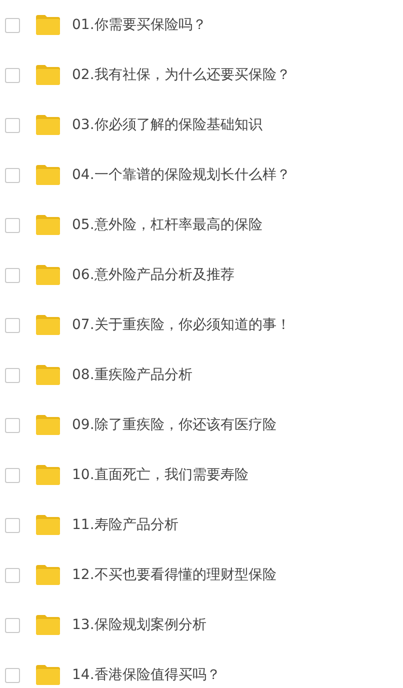 The width and height of the screenshot is (403, 688). I want to click on folder-name: 12.不买也要看得懂的理财型保险, so click(174, 575).